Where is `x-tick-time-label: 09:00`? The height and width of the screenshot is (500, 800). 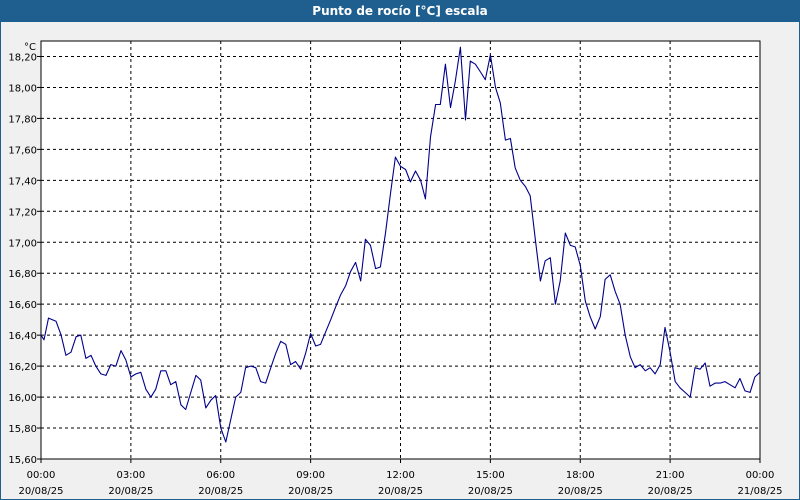
x-tick-time-label: 09:00 is located at coordinates (310, 475).